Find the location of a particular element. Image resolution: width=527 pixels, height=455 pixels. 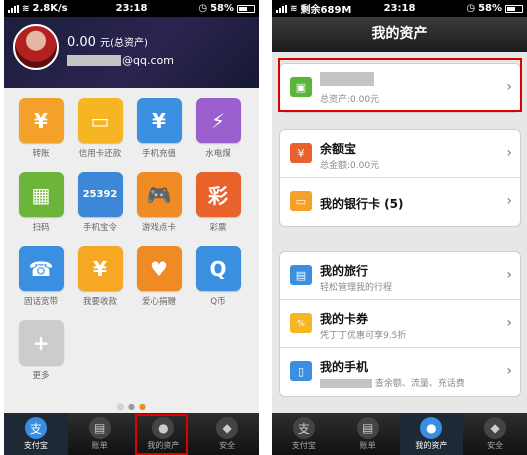

service-tile: ▦ 扫码 is located at coordinates (41, 205).